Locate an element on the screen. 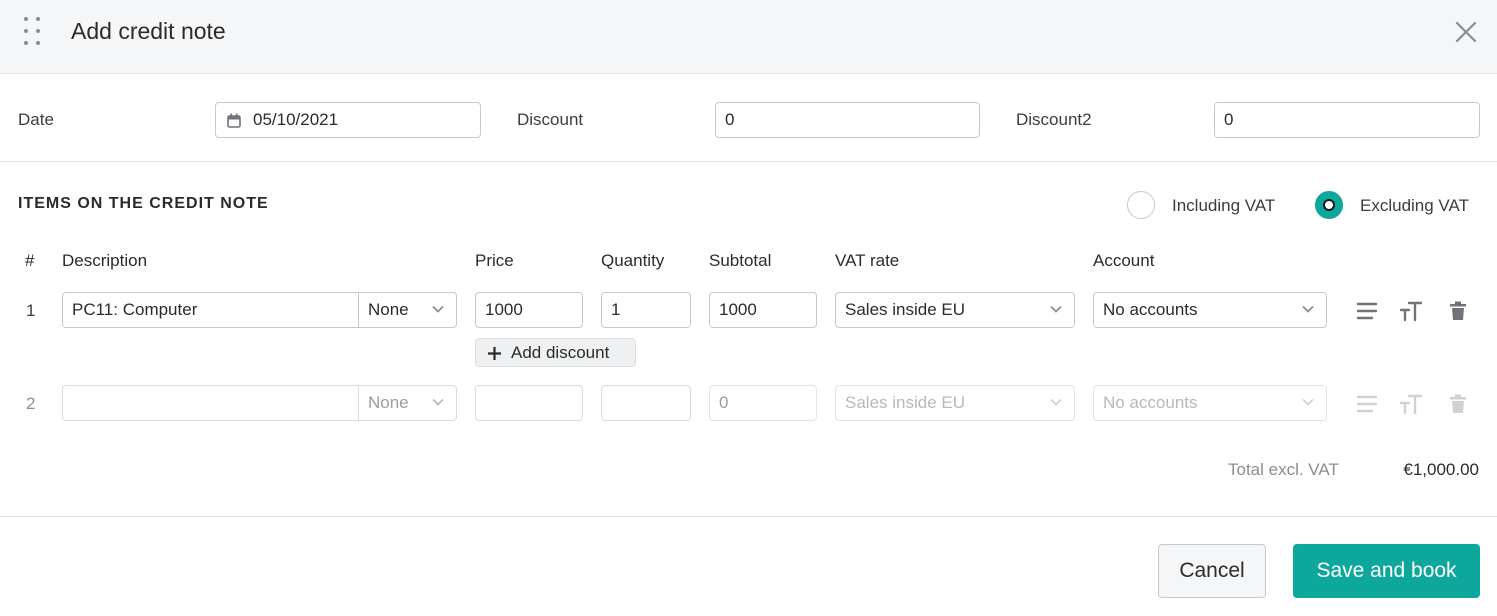 The image size is (1497, 616). subtotal-input: 1000 is located at coordinates (763, 310).